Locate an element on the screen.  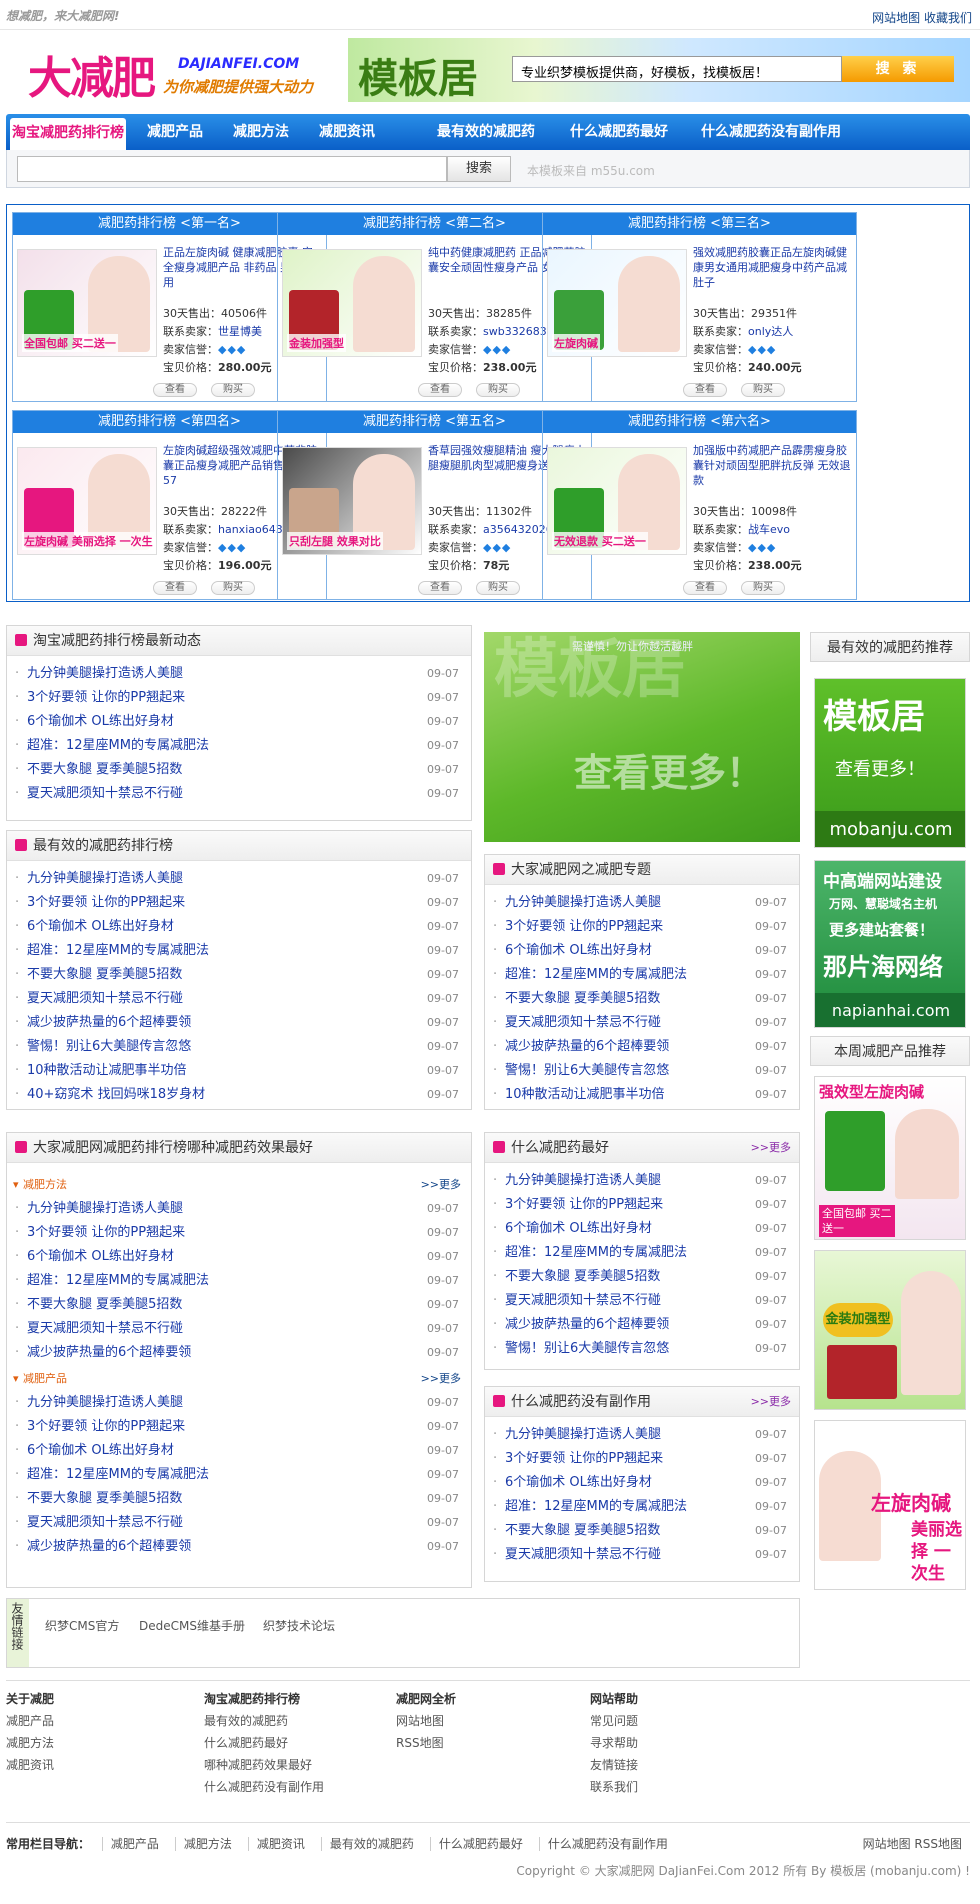
rank-card-image: 只刮左腿 效果对比 is located at coordinates (352, 501).